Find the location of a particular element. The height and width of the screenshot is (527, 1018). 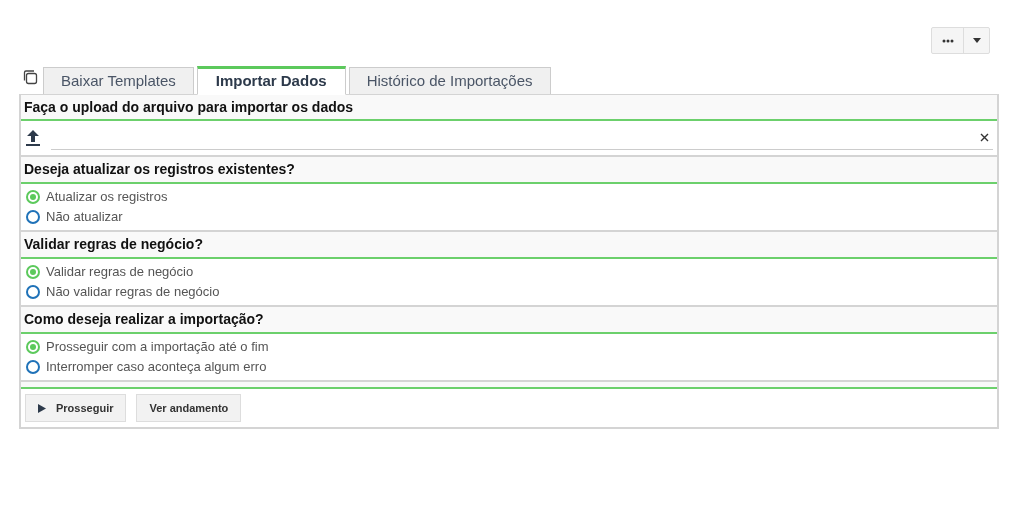

action-button: Prosseguir is located at coordinates (76, 408).